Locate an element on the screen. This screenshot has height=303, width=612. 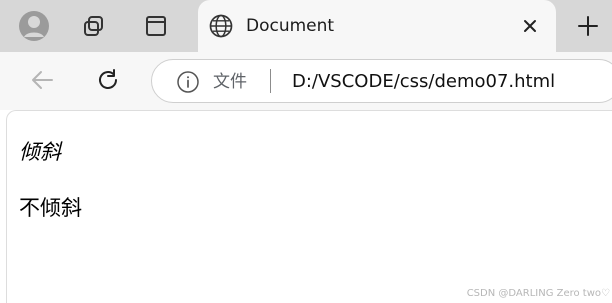
address-divider is located at coordinates (270, 81).